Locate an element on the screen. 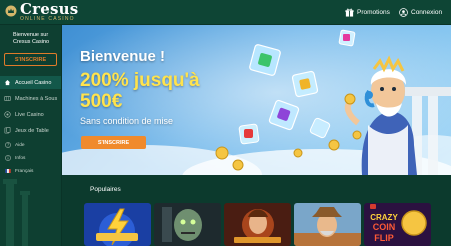 The width and height of the screenshot is (451, 246). sidebar-item-live: Live Casino is located at coordinates (30, 114).